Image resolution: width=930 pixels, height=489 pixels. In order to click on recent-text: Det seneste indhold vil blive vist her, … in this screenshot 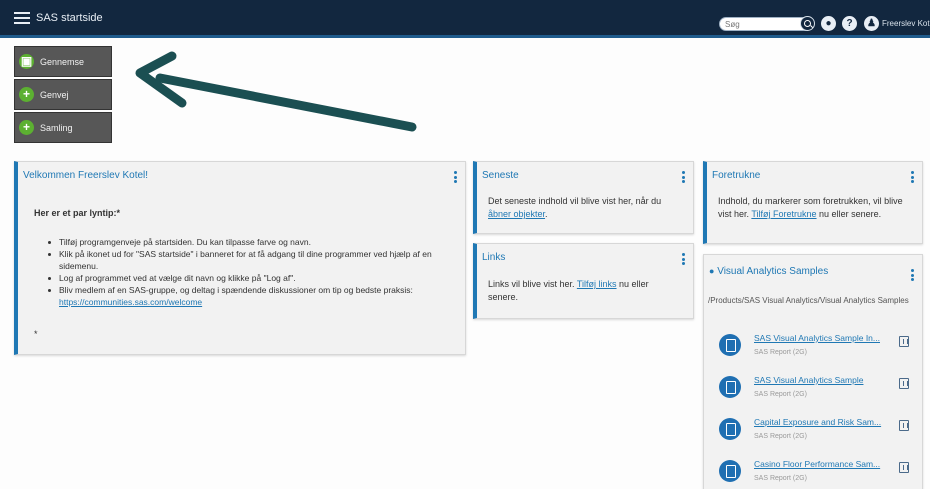, I will do `click(575, 207)`.